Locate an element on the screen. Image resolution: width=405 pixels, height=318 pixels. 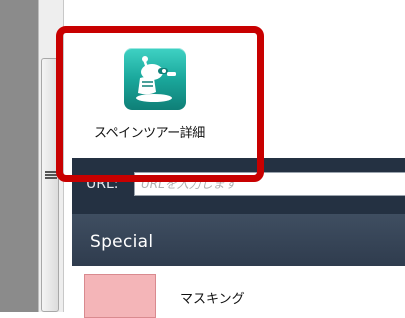
vertical-scrollbar is located at coordinates (51, 156).